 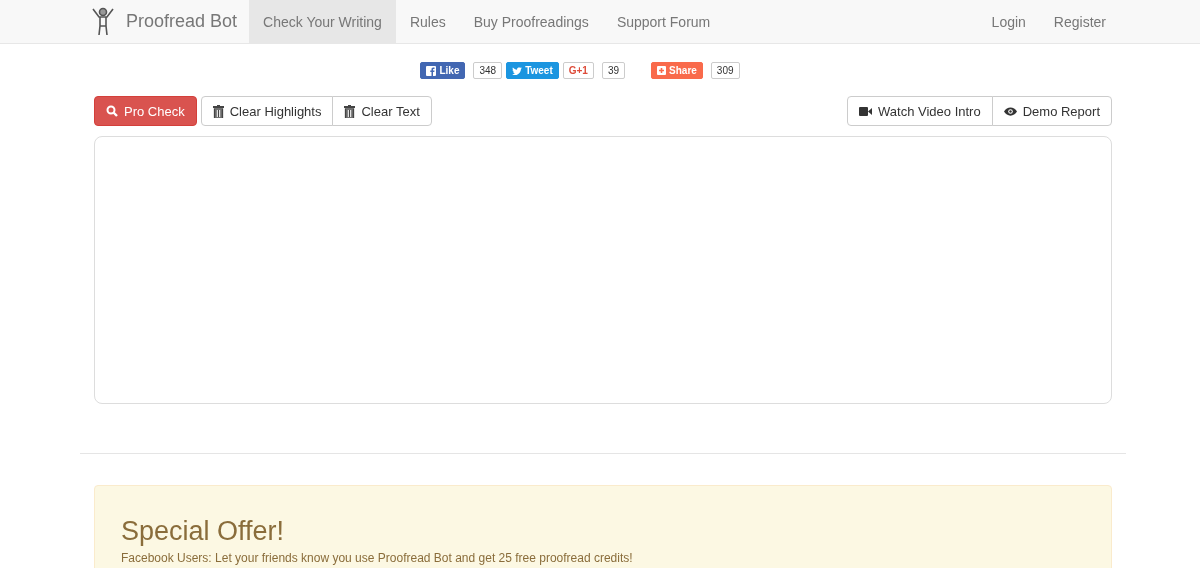 I want to click on offer-text: Facebook Users: Let your friends know you use Proofread Bot and get 25 free proofread credits!, so click(x=377, y=558).